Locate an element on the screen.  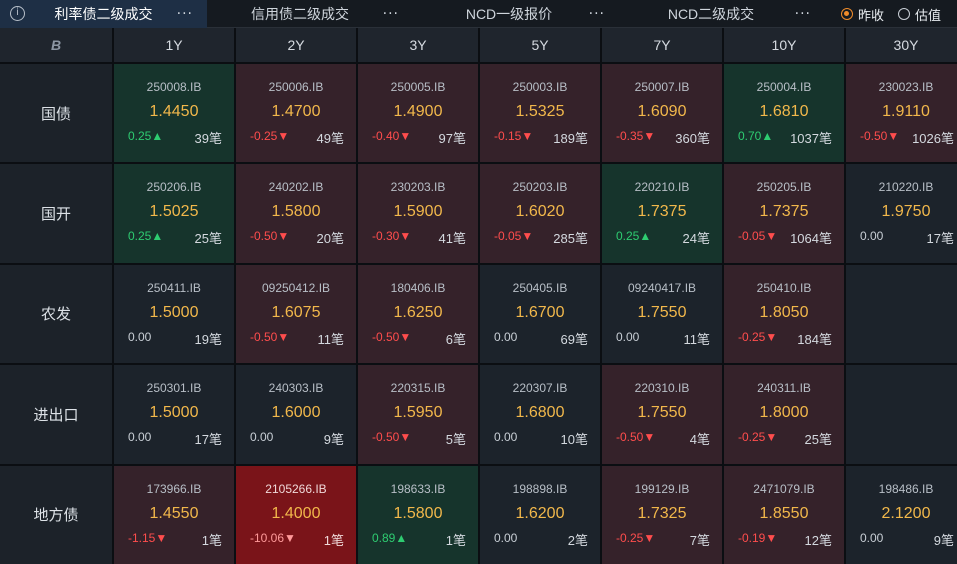
yield-value: 1.9110 is located at coordinates (906, 111).